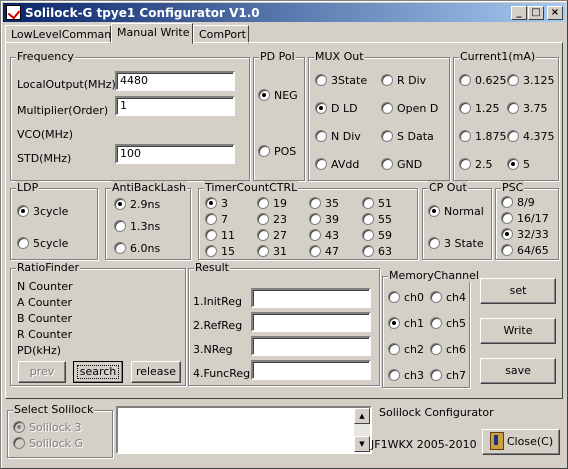 Image resolution: width=568 pixels, height=469 pixels. I want to click on timer-35-radio: 35, so click(324, 203).